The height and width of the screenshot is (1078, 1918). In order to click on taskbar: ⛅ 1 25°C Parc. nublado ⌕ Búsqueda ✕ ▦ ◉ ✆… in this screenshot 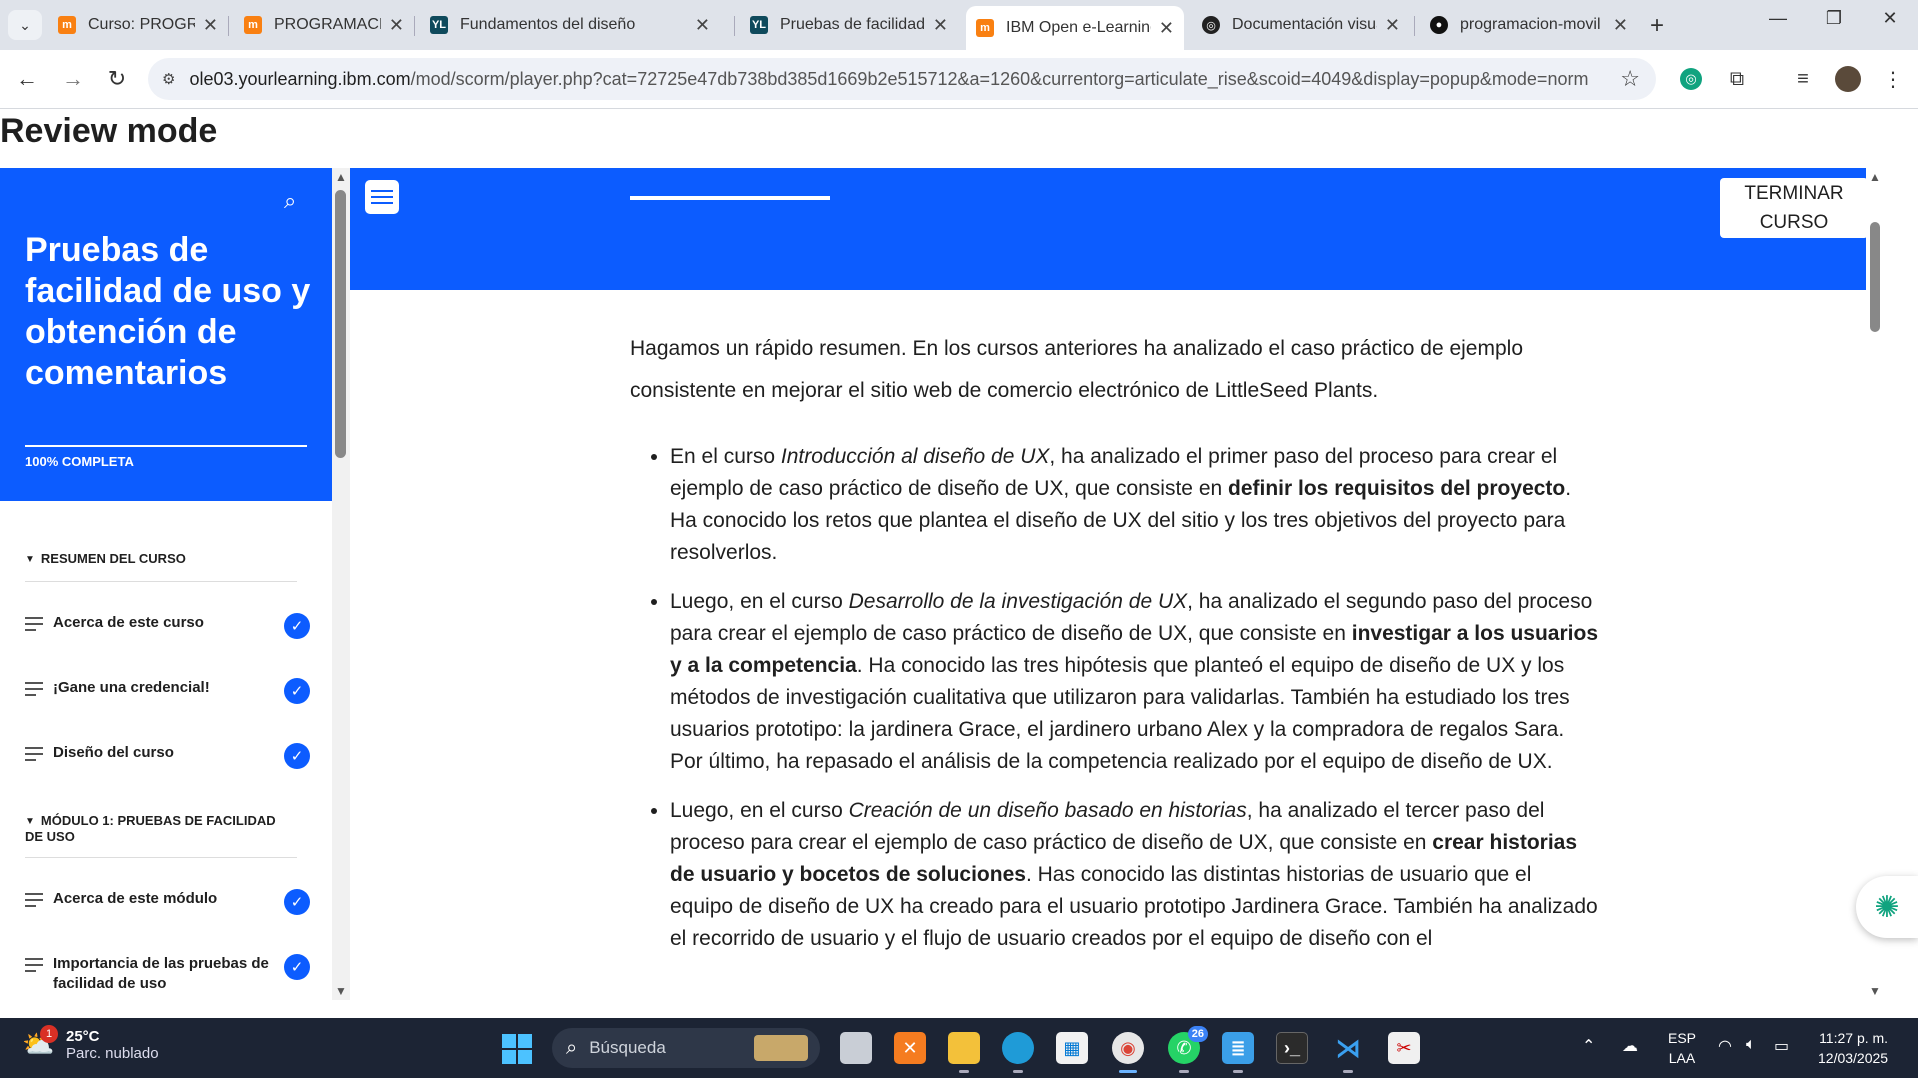, I will do `click(959, 1048)`.